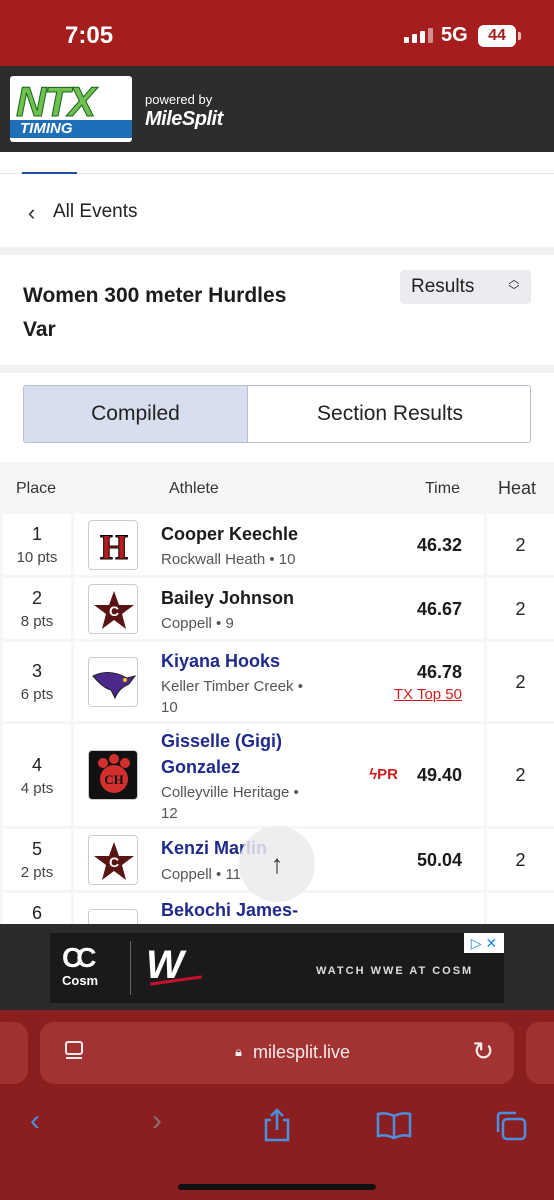  What do you see at coordinates (232, 686) in the screenshot?
I see `athlete-team: Keller Timber Creek •` at bounding box center [232, 686].